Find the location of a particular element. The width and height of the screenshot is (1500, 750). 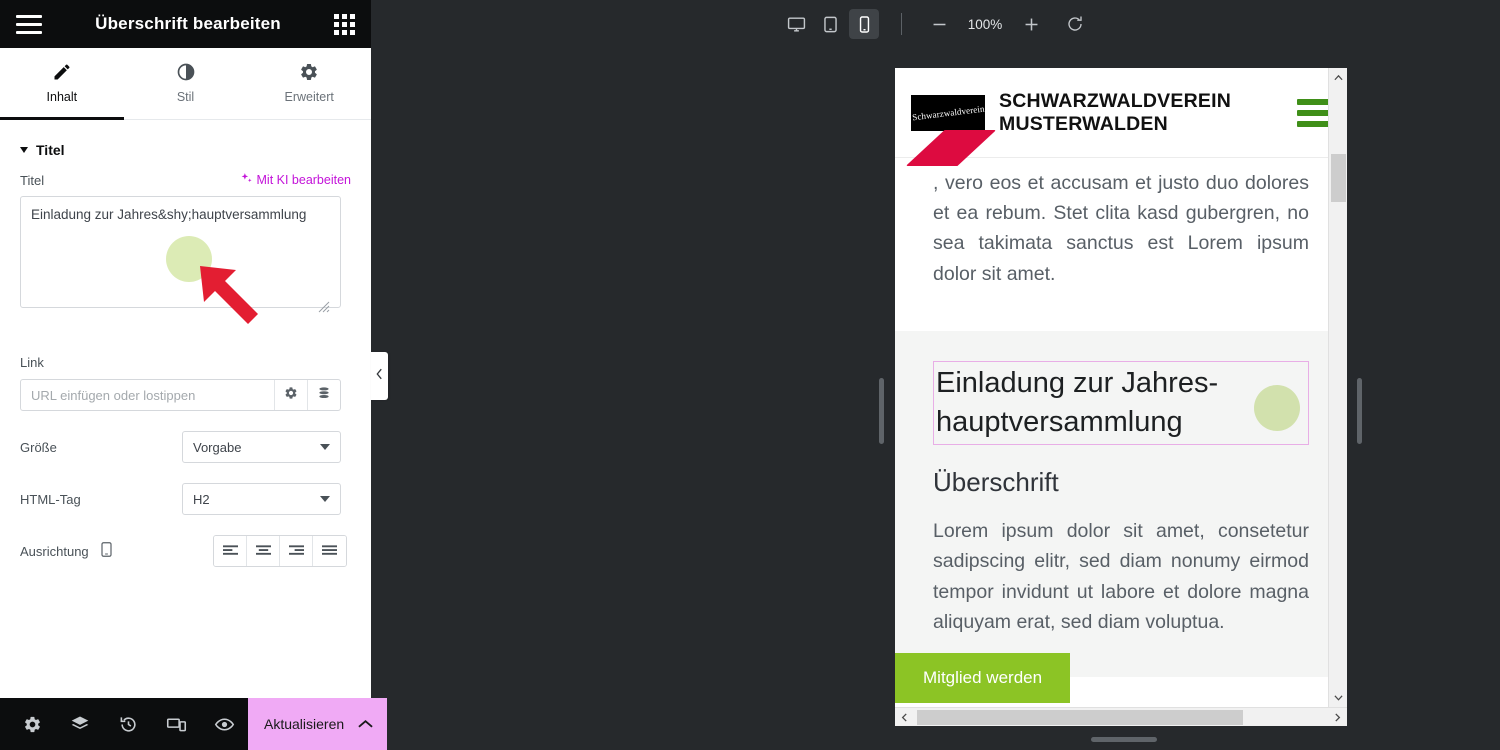

align-justify-button is located at coordinates (329, 551).